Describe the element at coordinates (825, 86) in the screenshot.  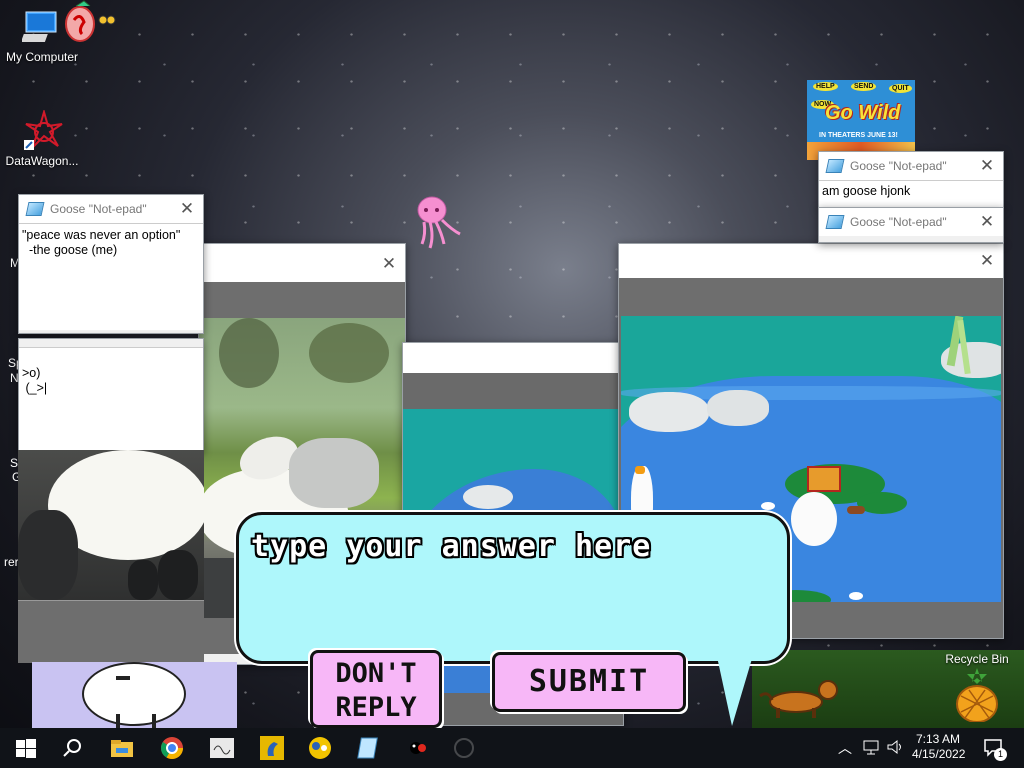
I see `poster-word: HELP` at that location.